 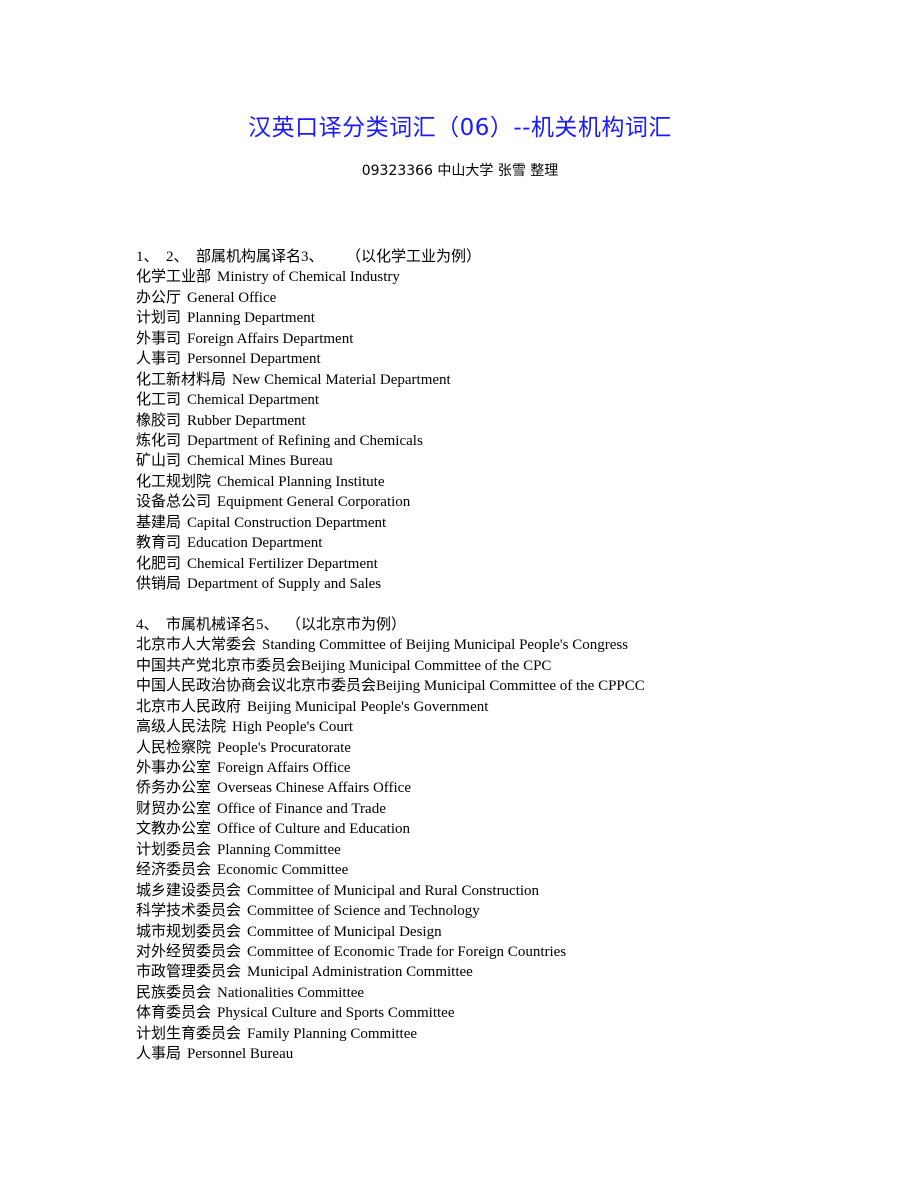 What do you see at coordinates (159, 440) in the screenshot?
I see `entry-chinese: 炼化司` at bounding box center [159, 440].